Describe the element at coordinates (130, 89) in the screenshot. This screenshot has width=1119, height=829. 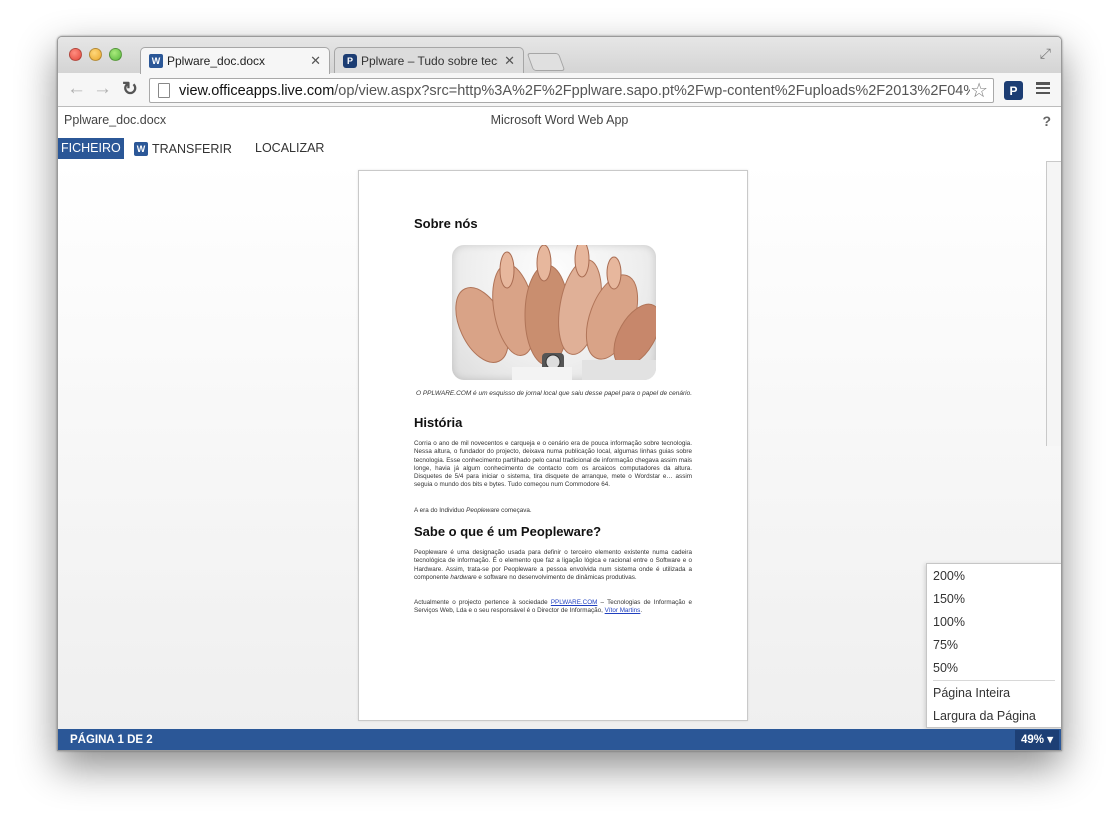
I see `reload-icon: ↻` at that location.